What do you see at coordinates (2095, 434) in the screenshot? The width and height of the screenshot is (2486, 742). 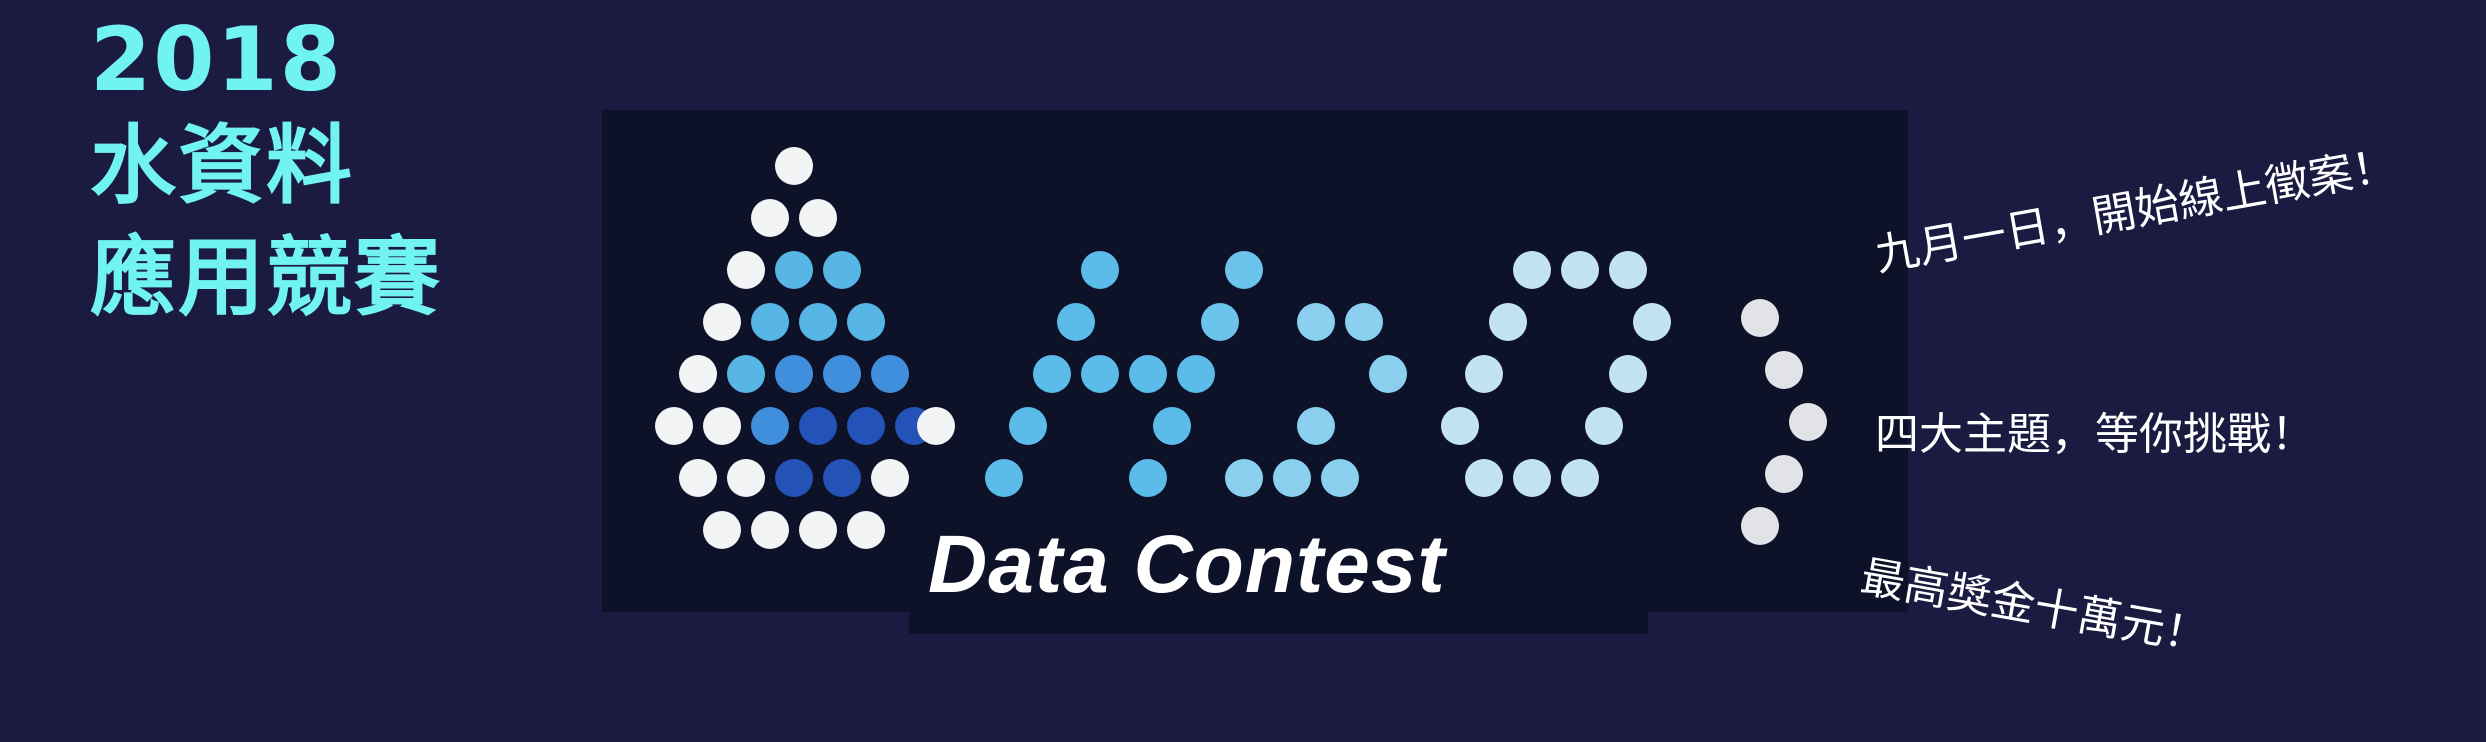 I see `slogan-themes: 四大主題，等你挑戰！` at bounding box center [2095, 434].